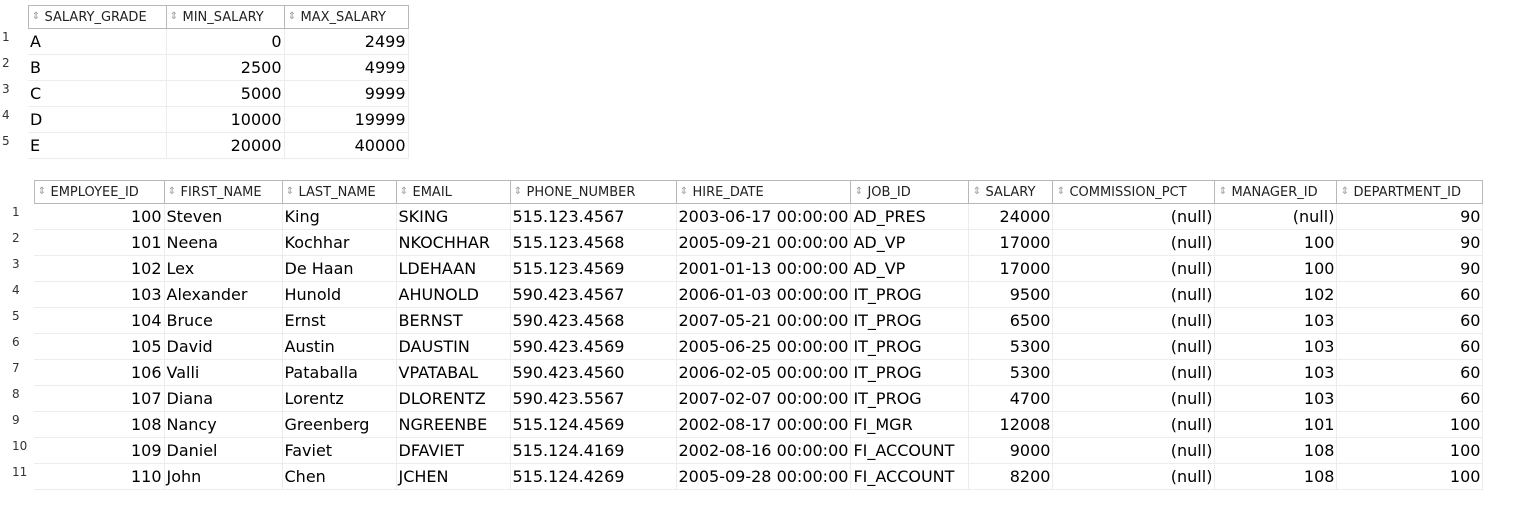  I want to click on cell-last-name: King, so click(339, 216).